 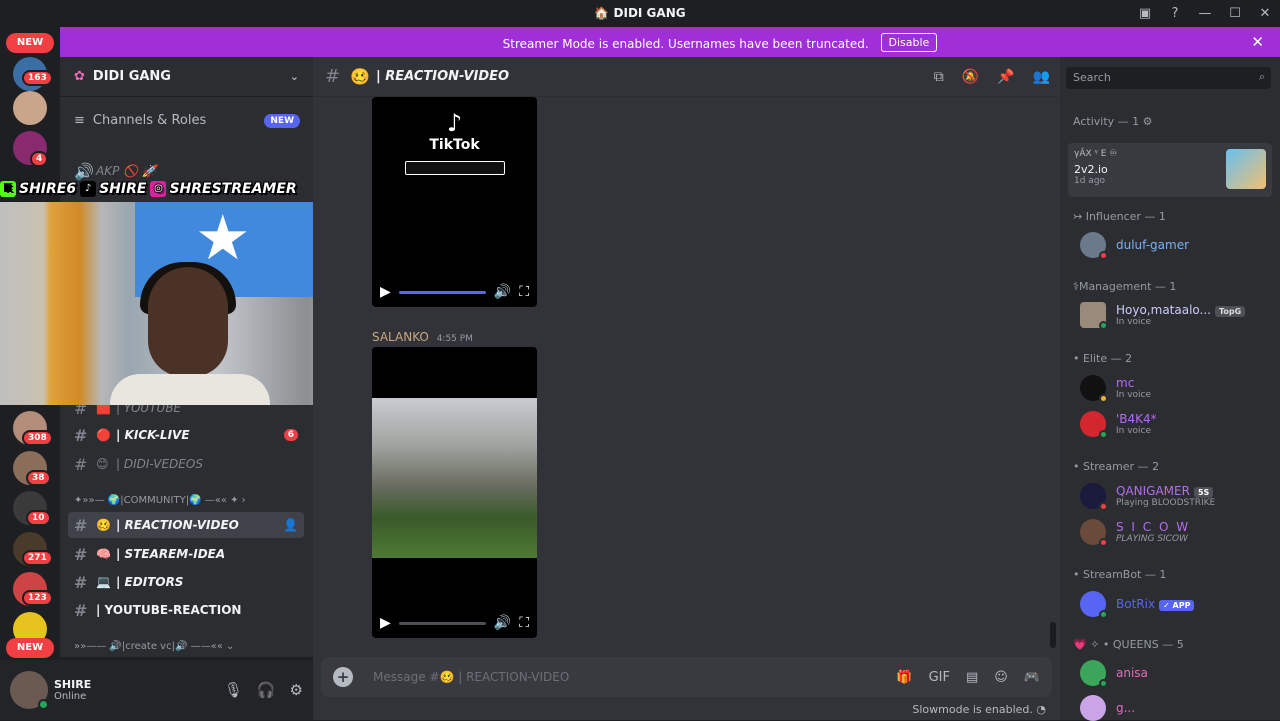 What do you see at coordinates (102, 464) in the screenshot?
I see `channel-emoji: 😊` at bounding box center [102, 464].